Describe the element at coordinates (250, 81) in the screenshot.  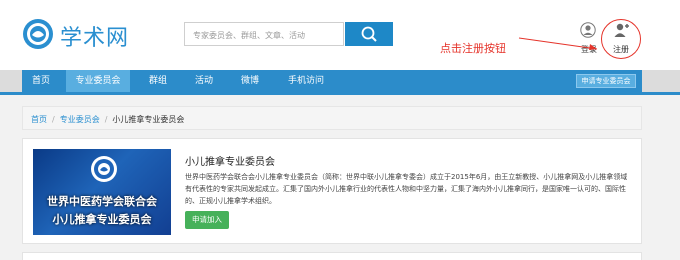
I see `nav-item-weibo: 微博` at that location.